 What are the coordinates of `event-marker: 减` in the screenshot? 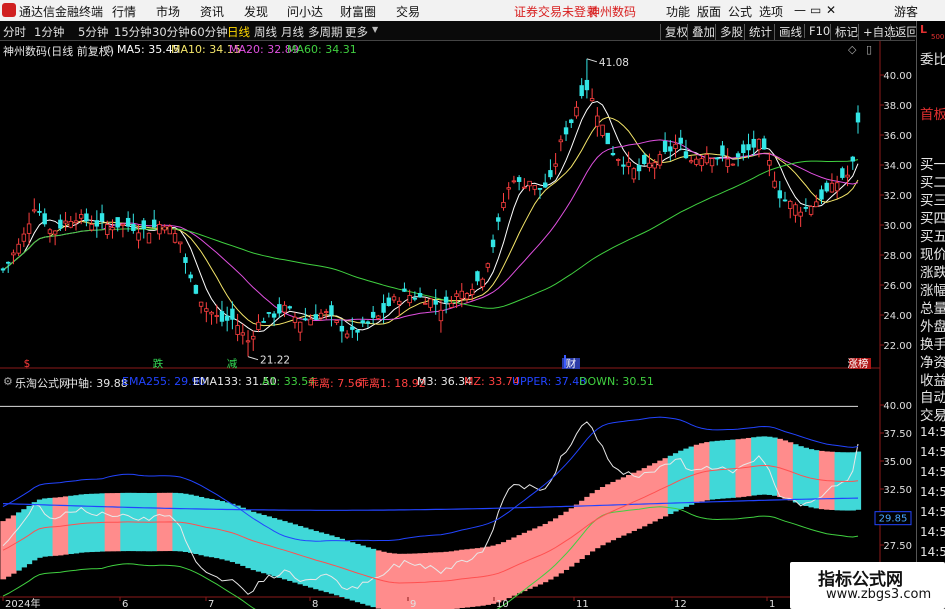 It's located at (232, 364).